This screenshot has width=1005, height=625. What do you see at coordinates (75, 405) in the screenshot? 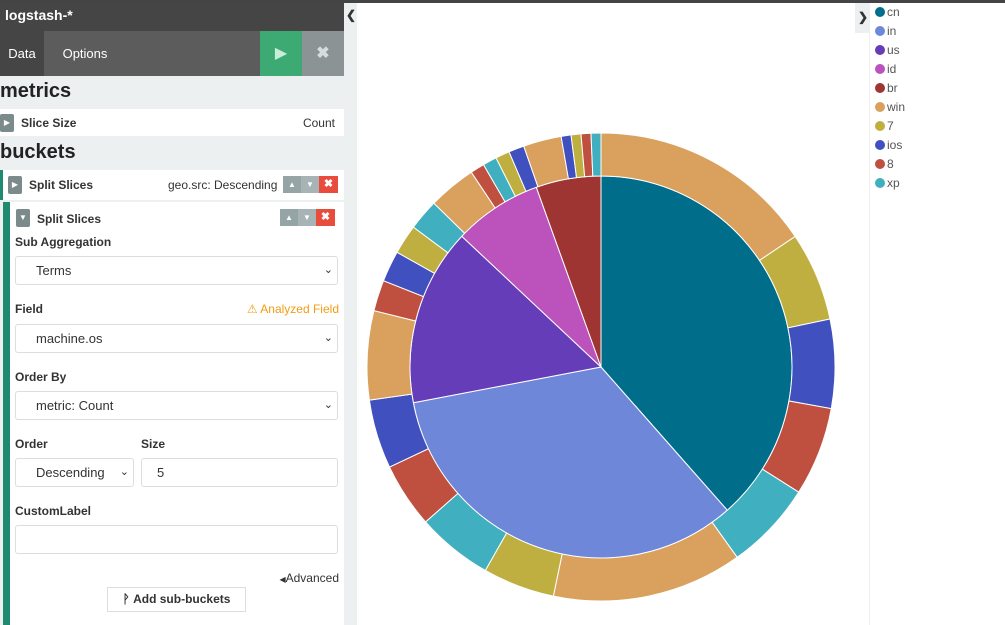
I see `order-by-value: metric: Count` at bounding box center [75, 405].